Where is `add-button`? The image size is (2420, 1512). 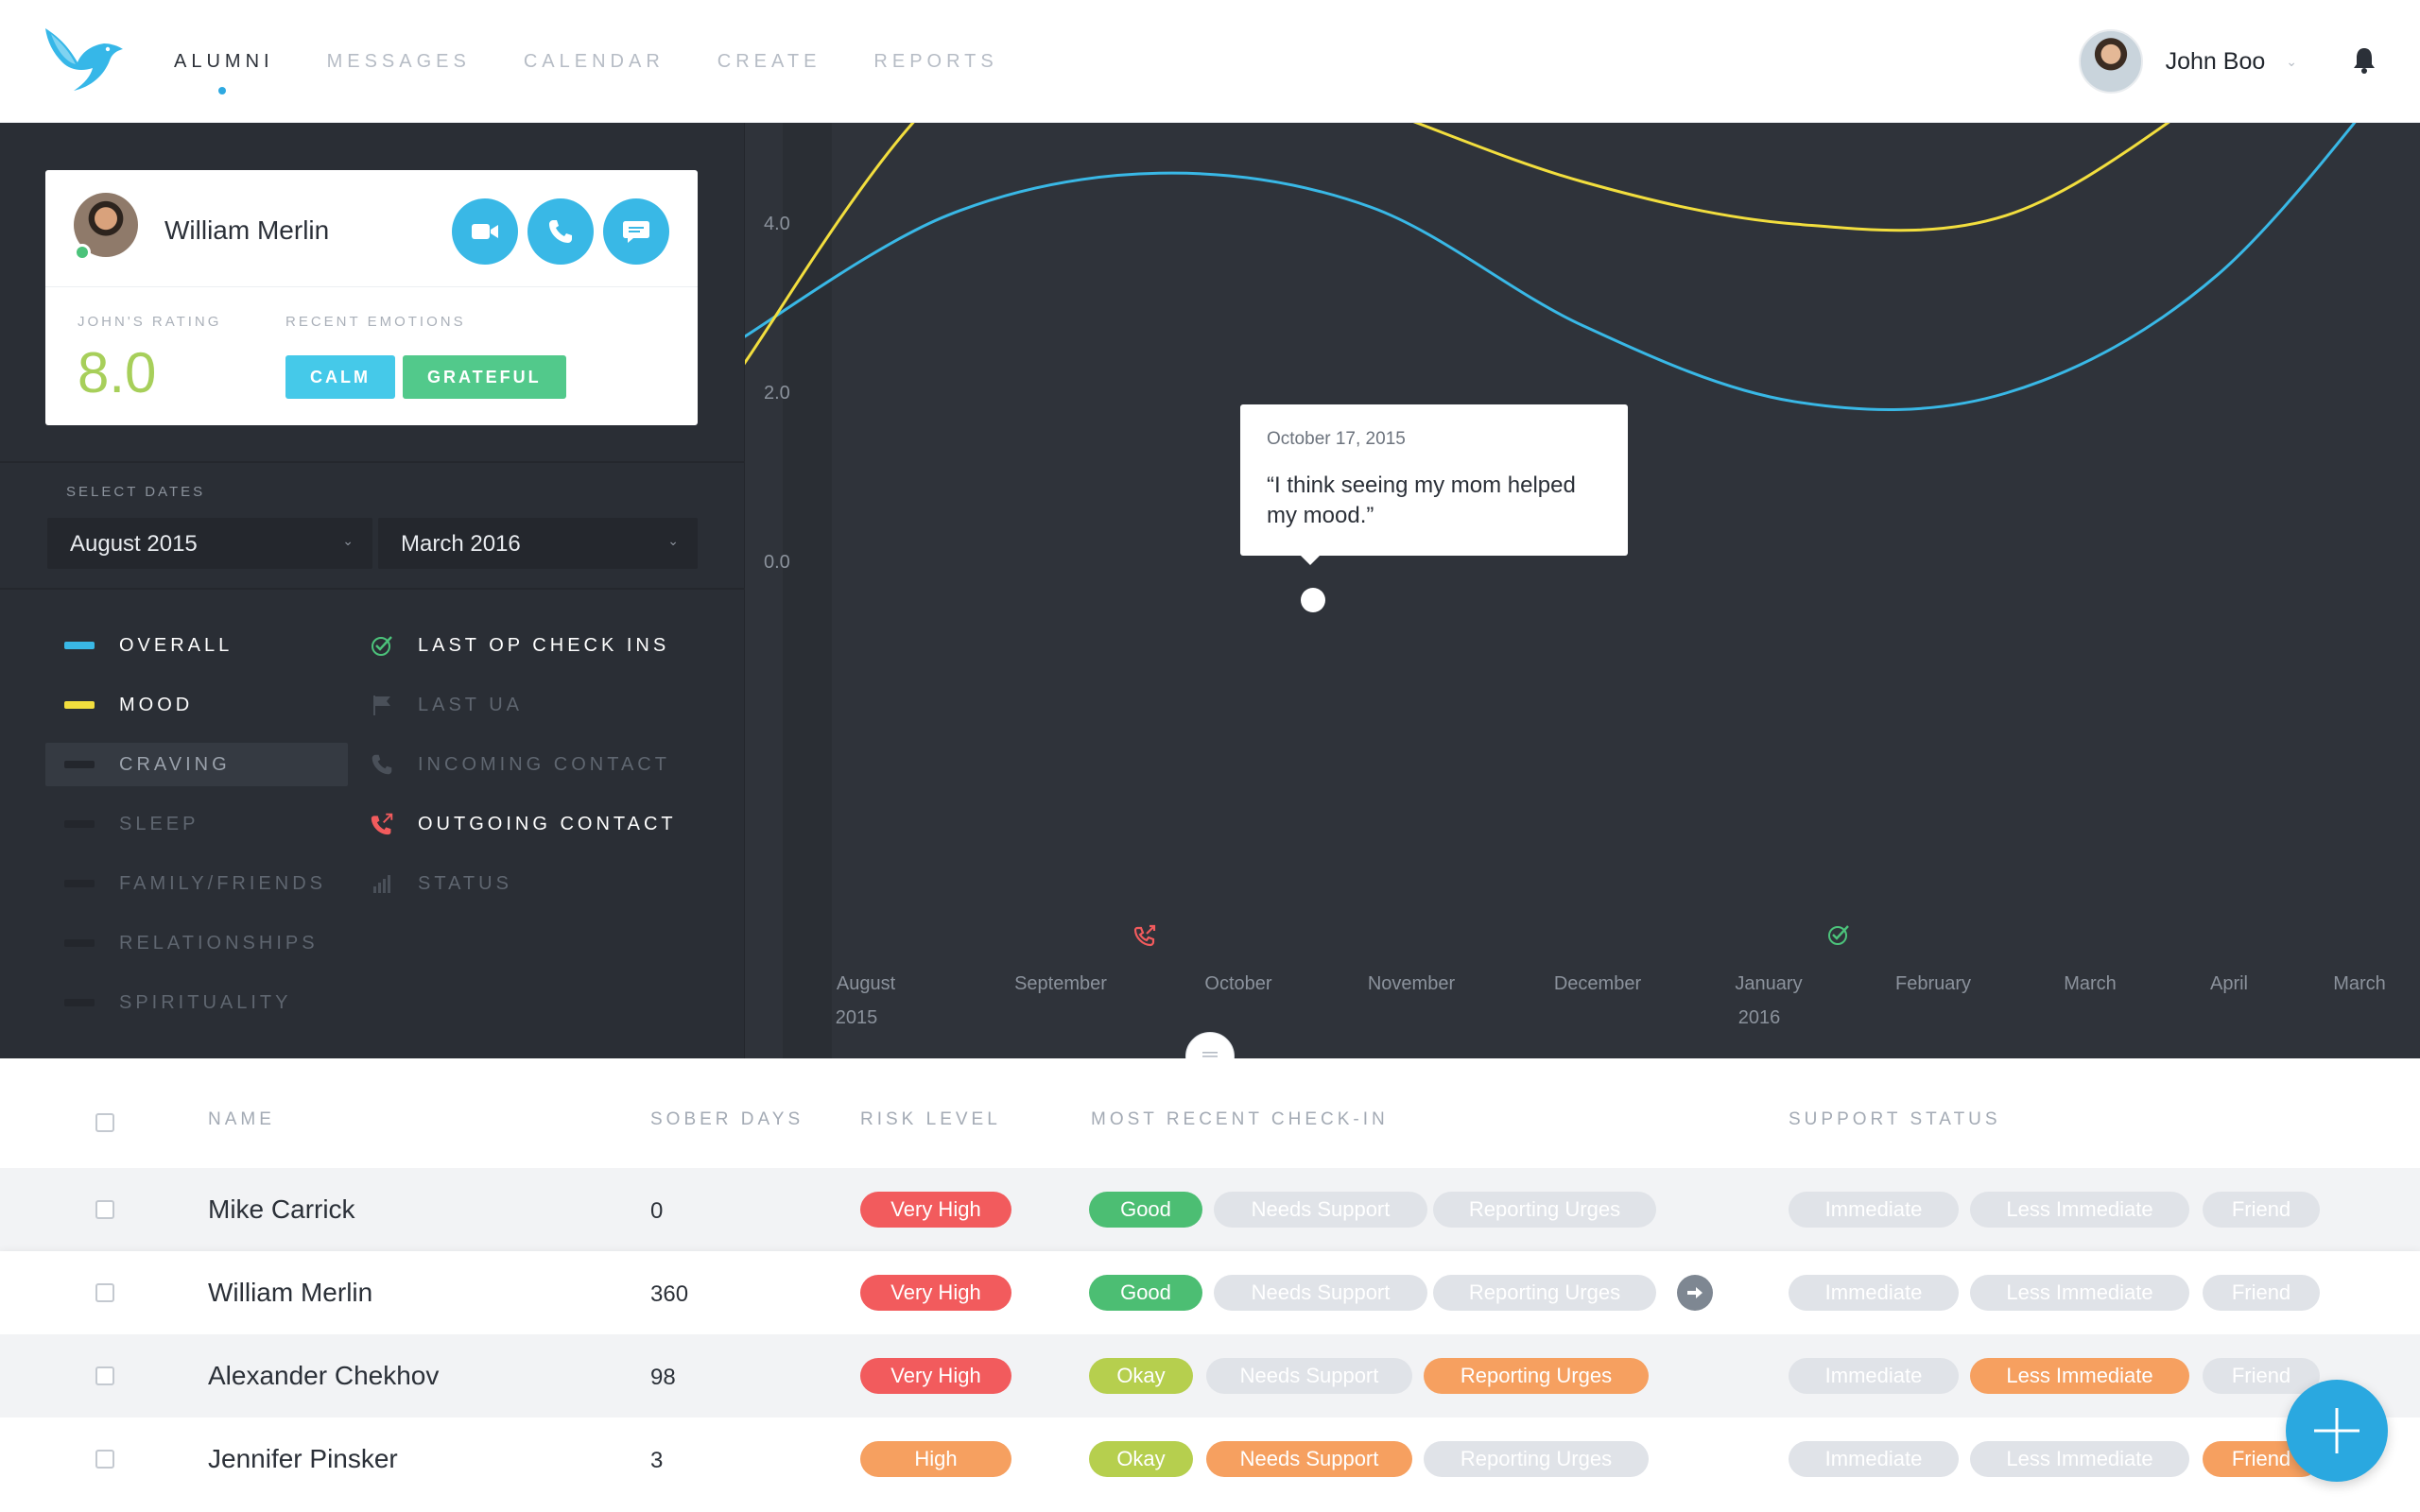
add-button is located at coordinates (2337, 1431).